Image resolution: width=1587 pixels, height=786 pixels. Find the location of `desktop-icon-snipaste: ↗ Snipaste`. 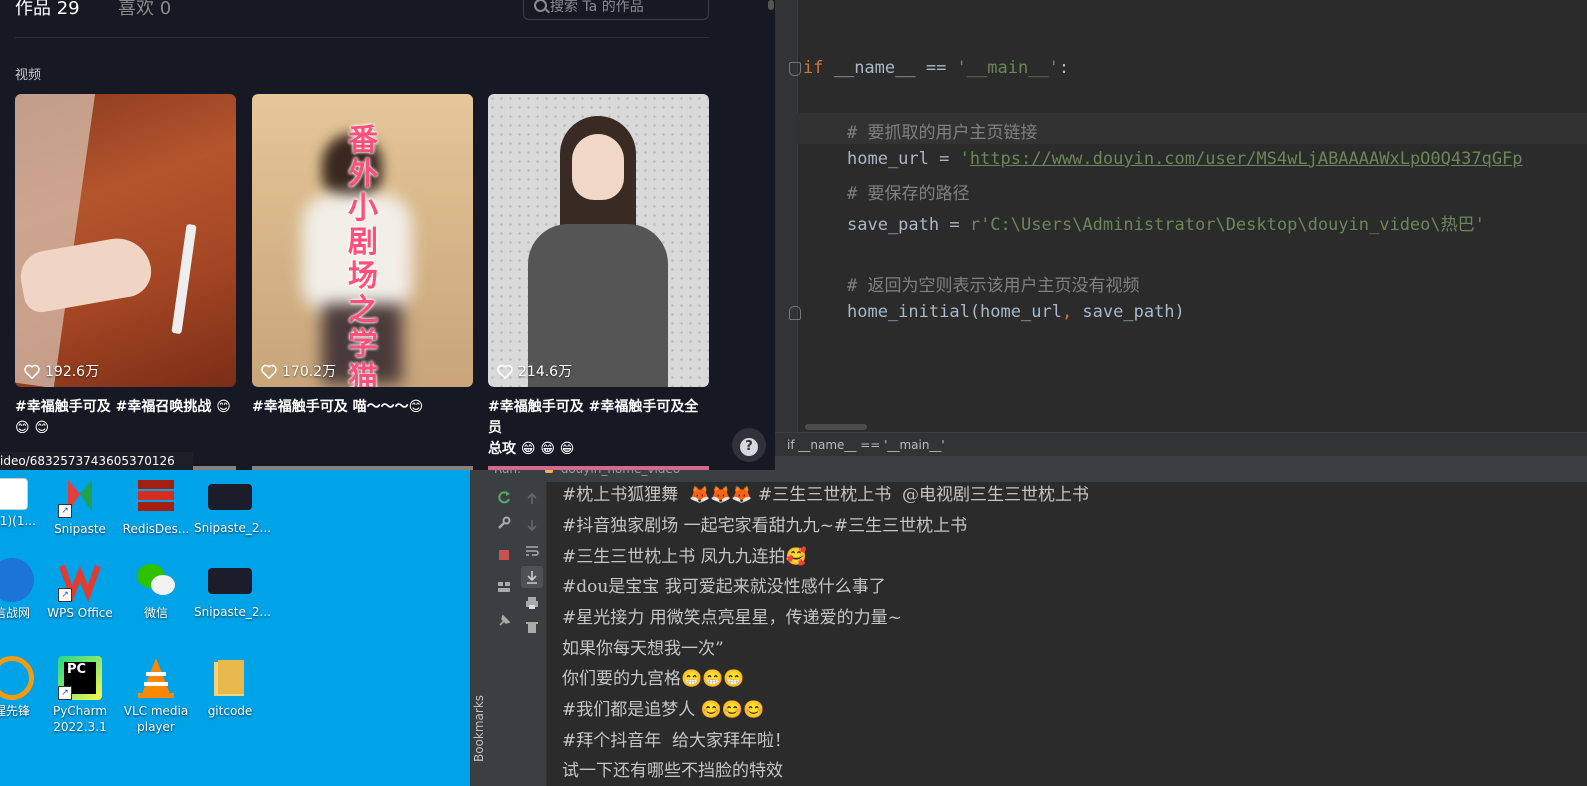

desktop-icon-snipaste: ↗ Snipaste is located at coordinates (80, 505).